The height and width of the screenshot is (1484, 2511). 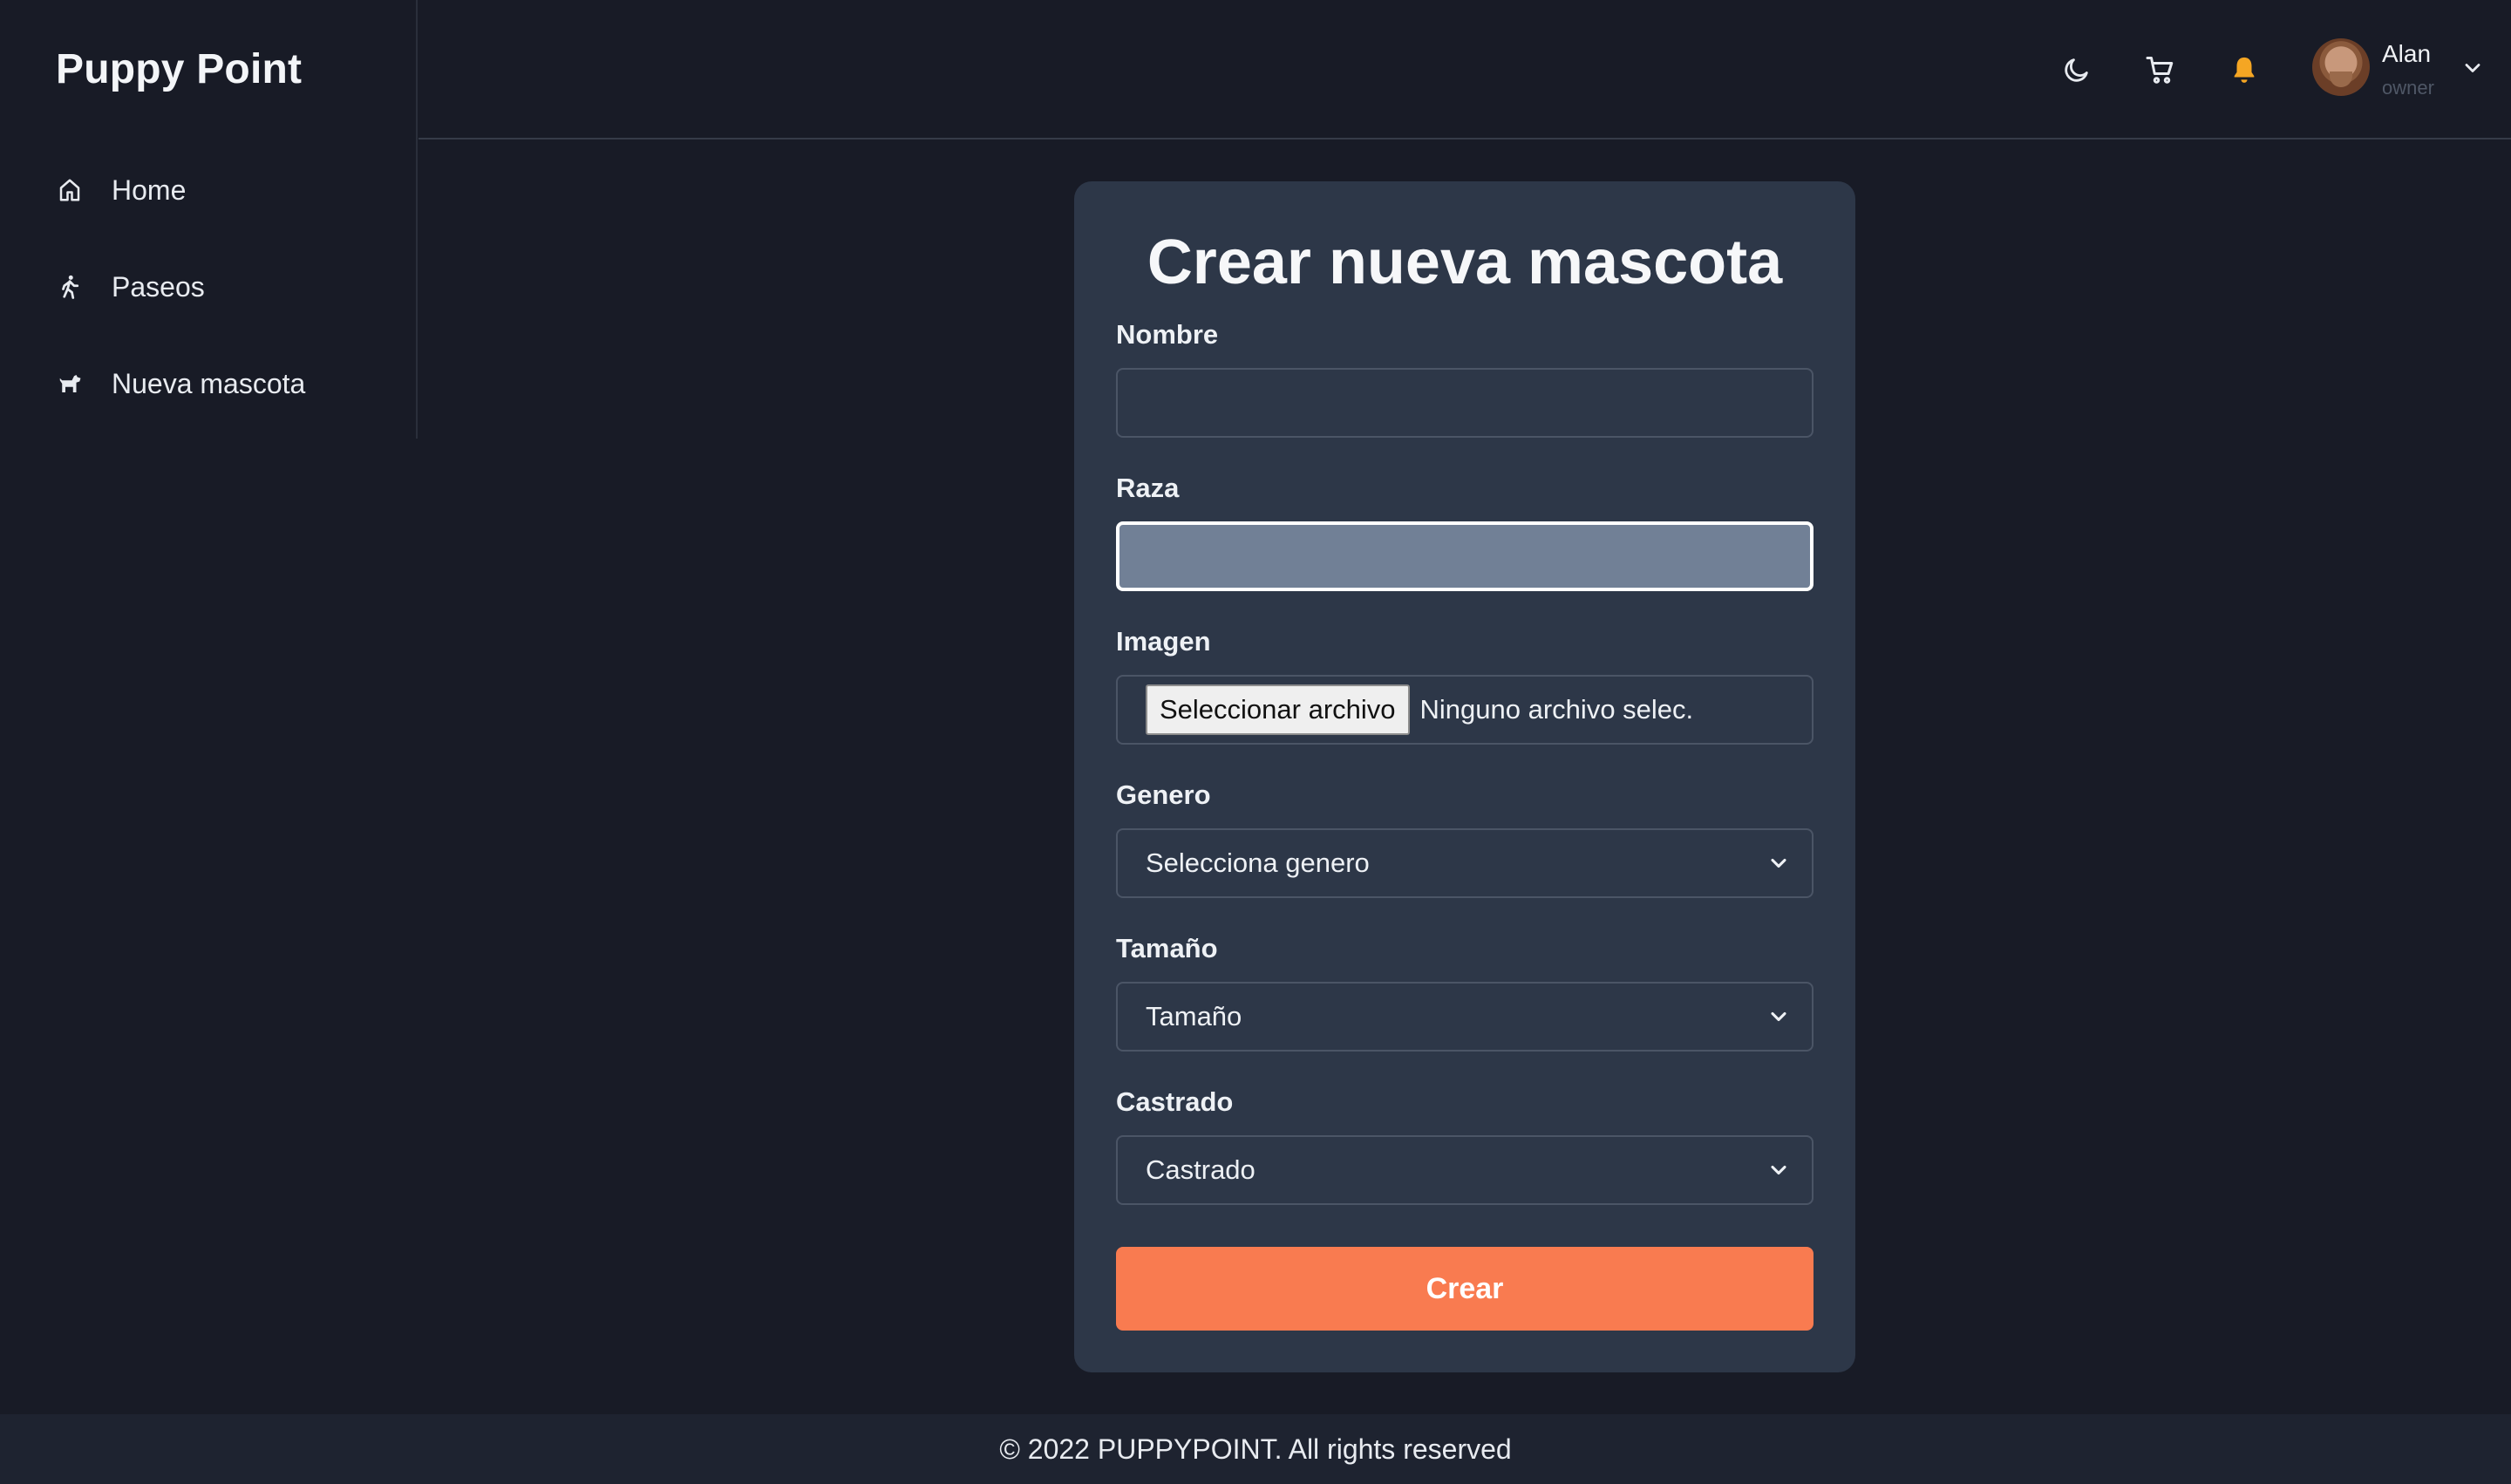 What do you see at coordinates (1465, 1170) in the screenshot?
I see `castrado-select: Castrado` at bounding box center [1465, 1170].